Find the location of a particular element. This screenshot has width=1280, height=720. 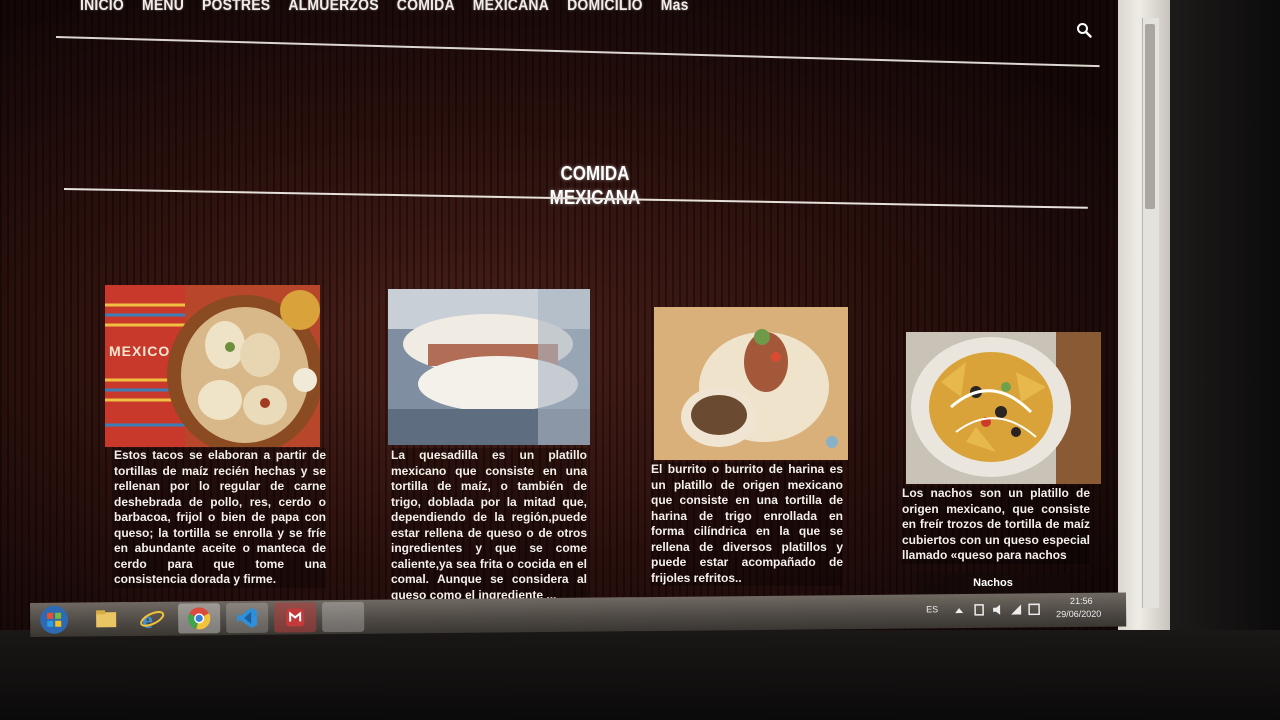

network-icon is located at coordinates (1016, 609).